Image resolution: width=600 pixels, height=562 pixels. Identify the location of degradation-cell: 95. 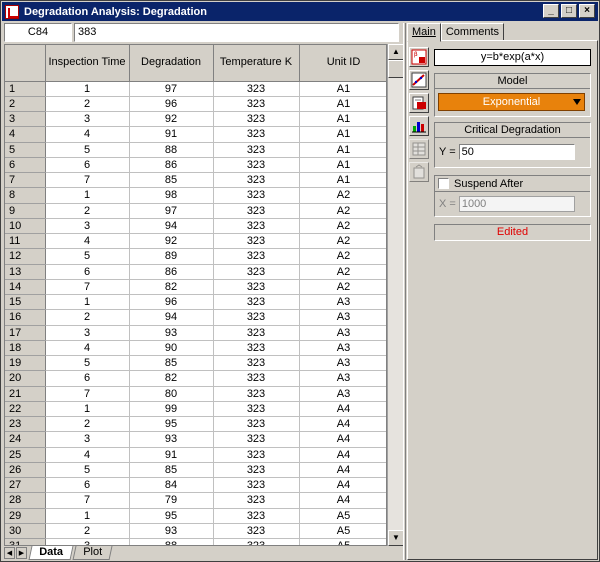
(171, 516).